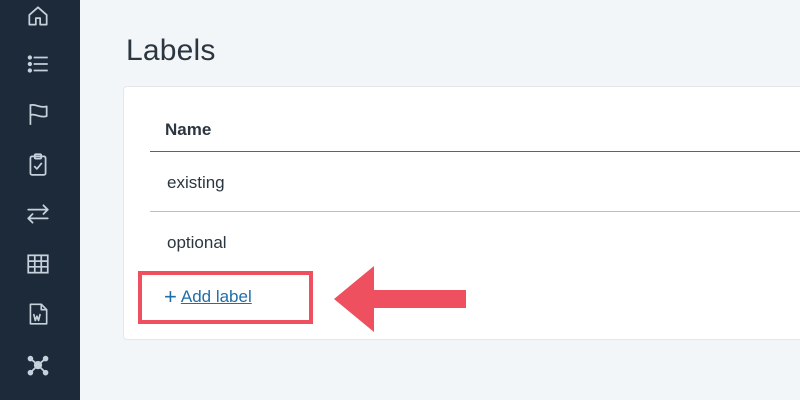 The image size is (800, 400). Describe the element at coordinates (38, 264) in the screenshot. I see `table-grid-icon` at that location.